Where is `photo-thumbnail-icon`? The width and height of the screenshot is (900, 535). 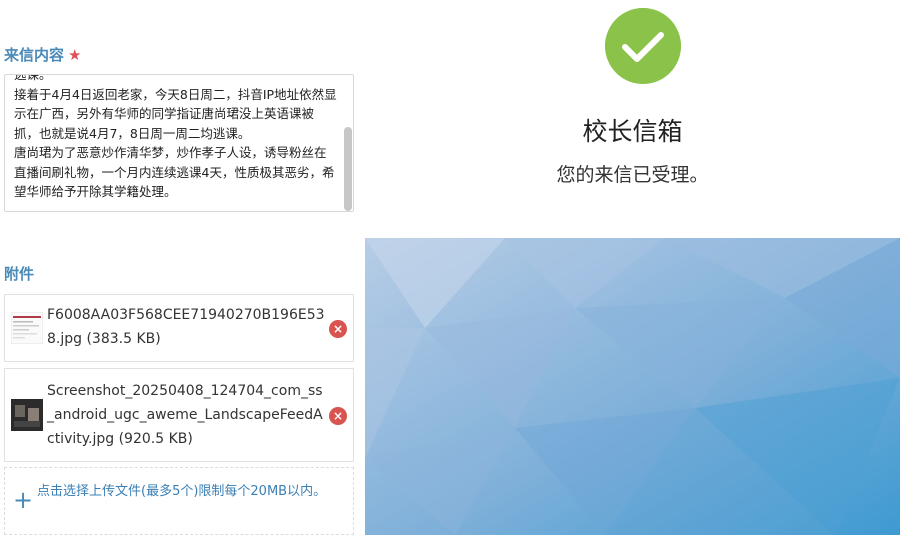 photo-thumbnail-icon is located at coordinates (27, 415).